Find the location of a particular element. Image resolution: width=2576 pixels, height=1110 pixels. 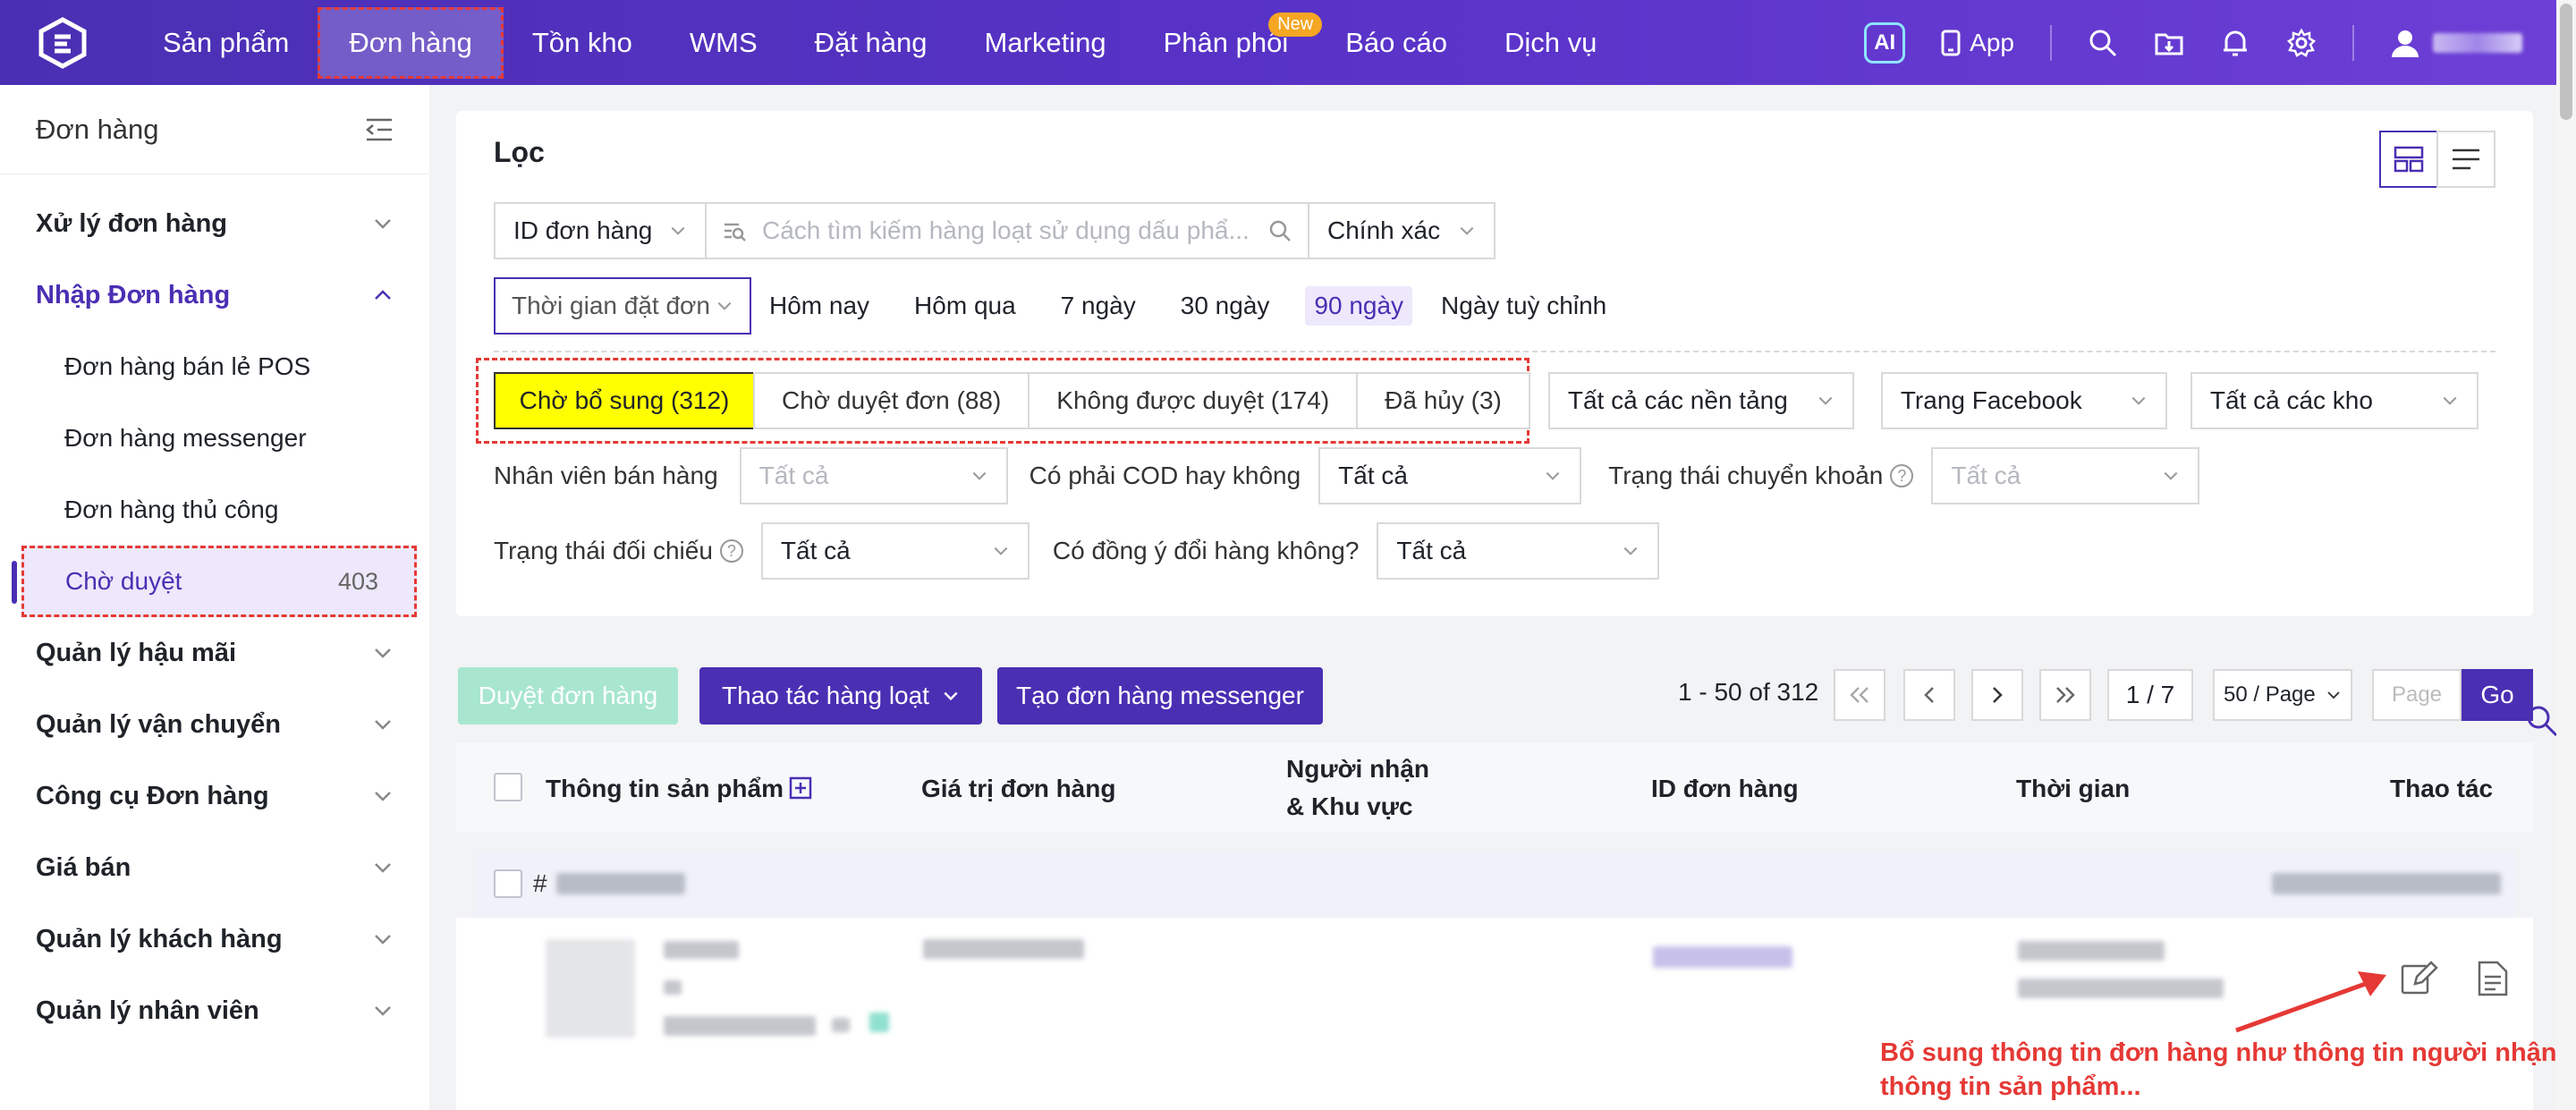

phone-icon is located at coordinates (1951, 42).